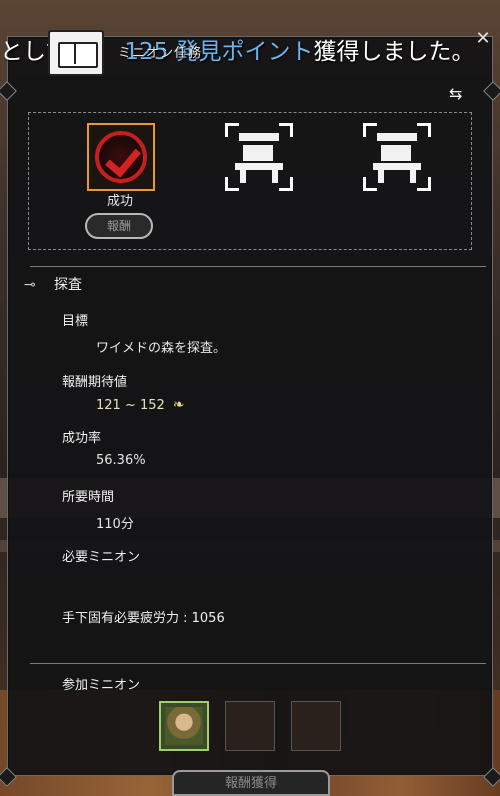  Describe the element at coordinates (68, 285) in the screenshot. I see `mission-type: 探査` at that location.